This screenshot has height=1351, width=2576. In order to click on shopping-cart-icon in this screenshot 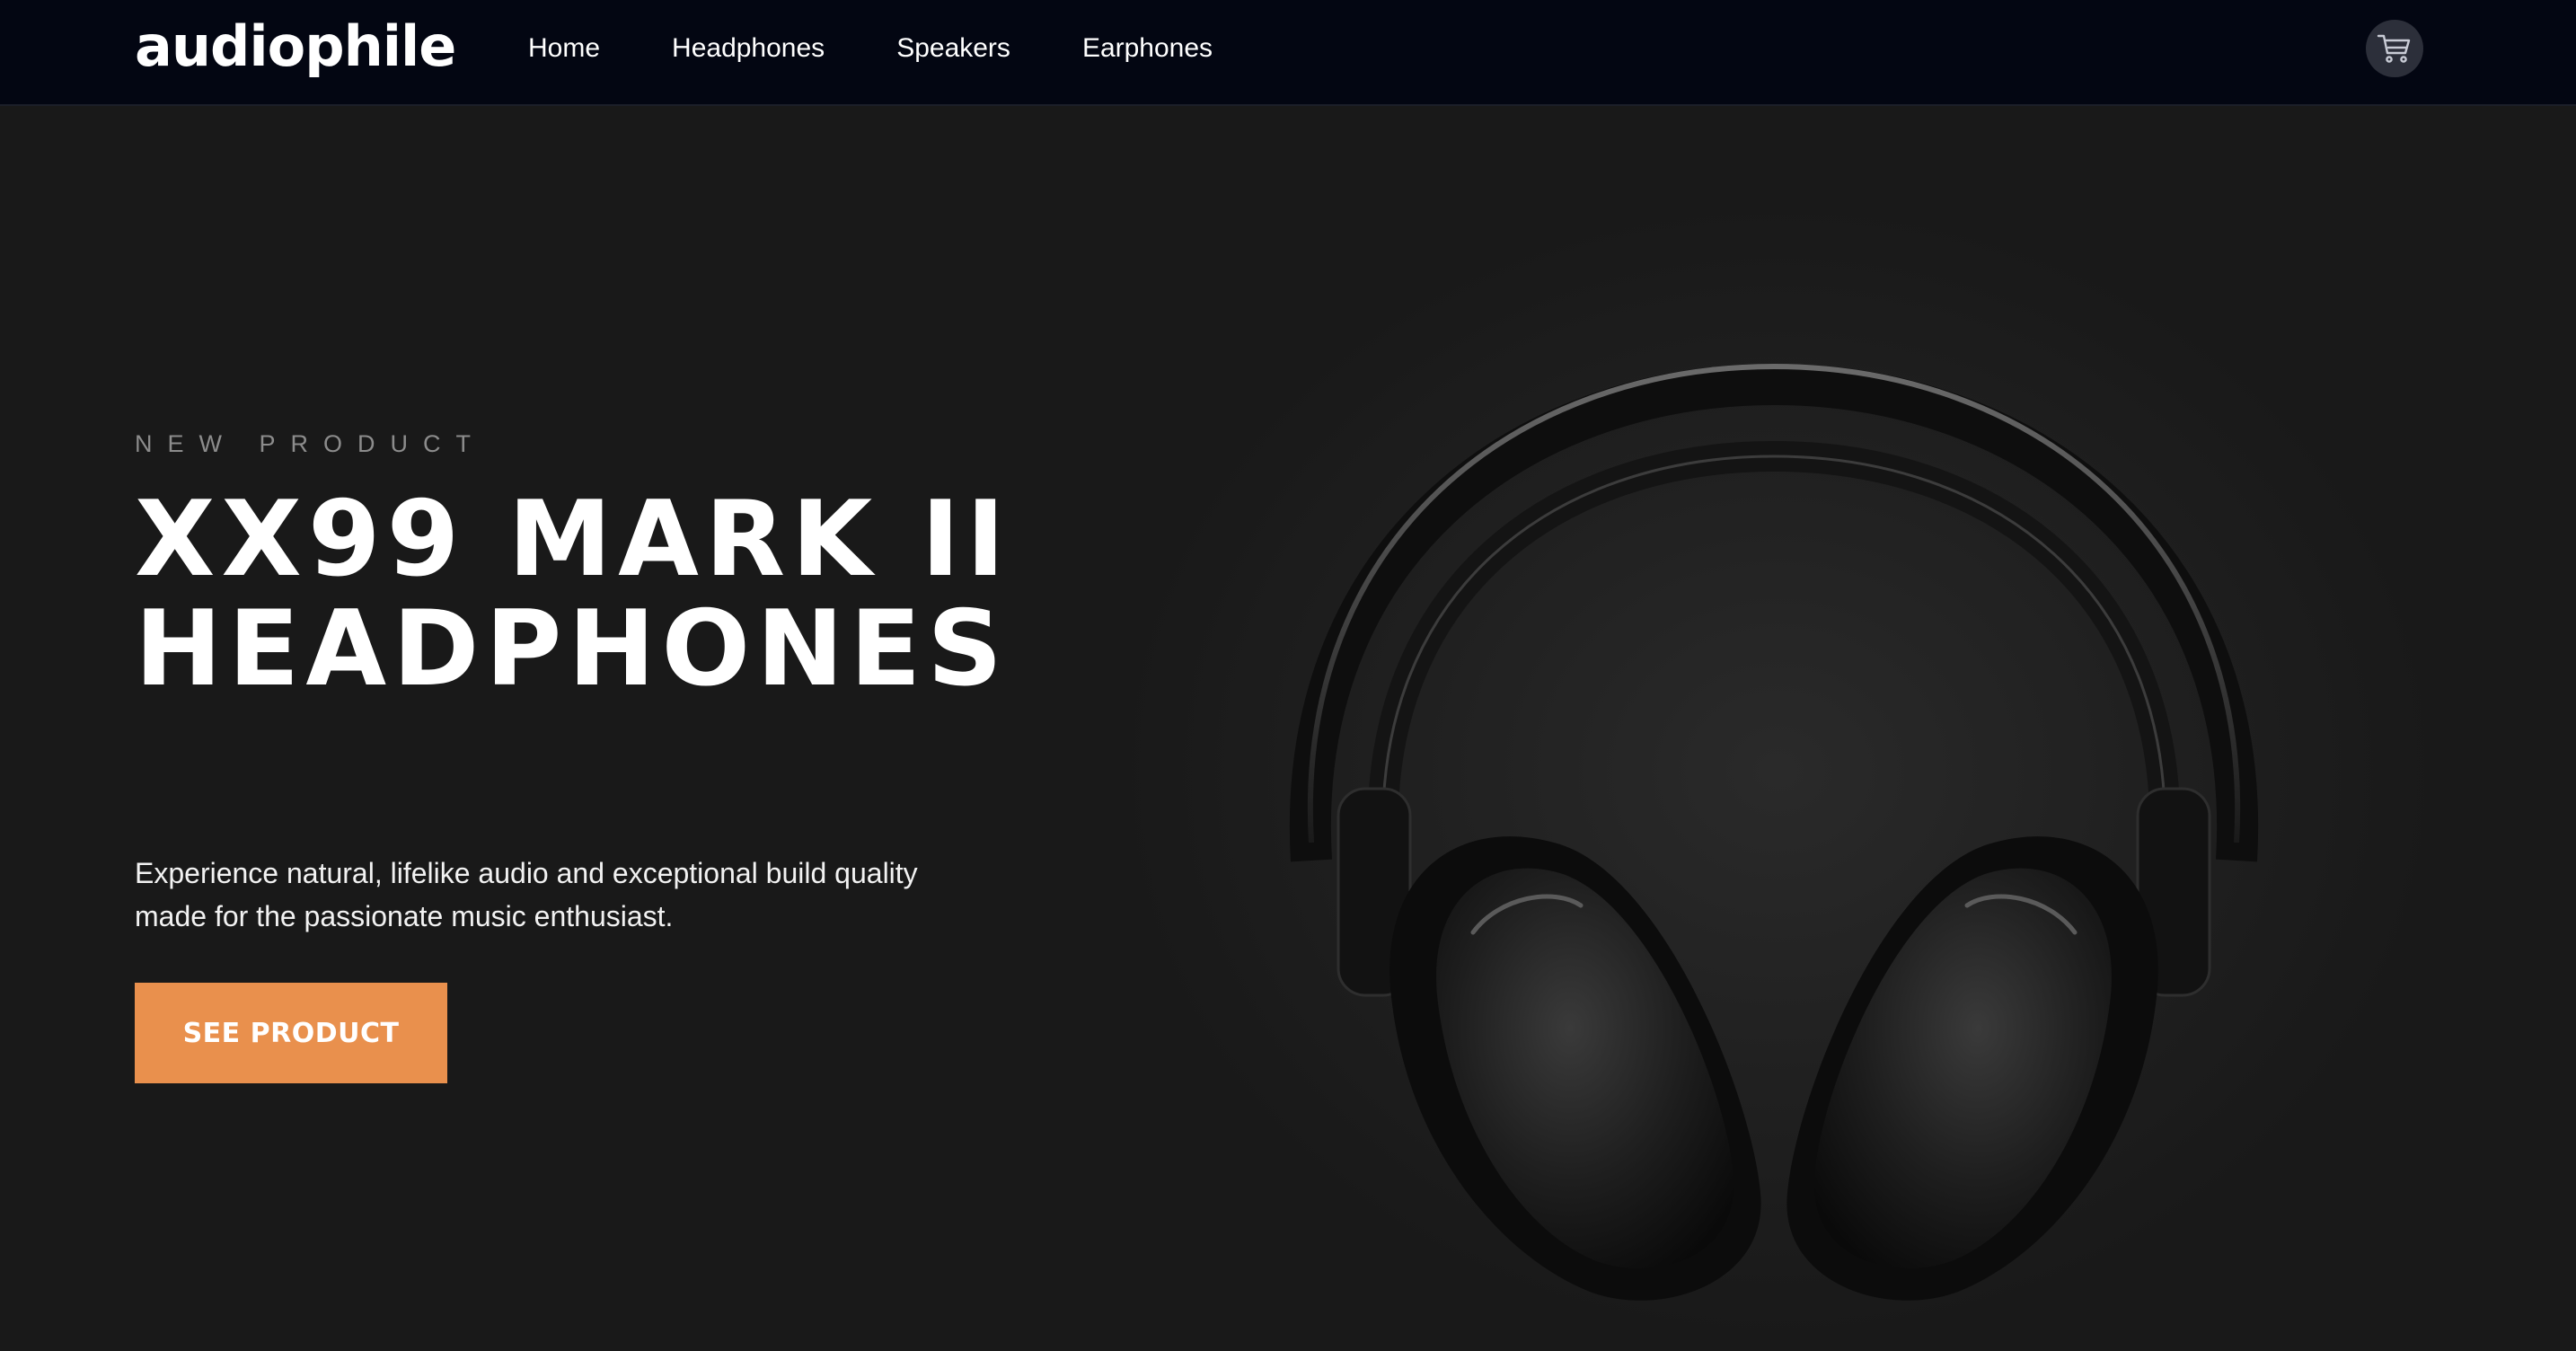, I will do `click(2394, 48)`.